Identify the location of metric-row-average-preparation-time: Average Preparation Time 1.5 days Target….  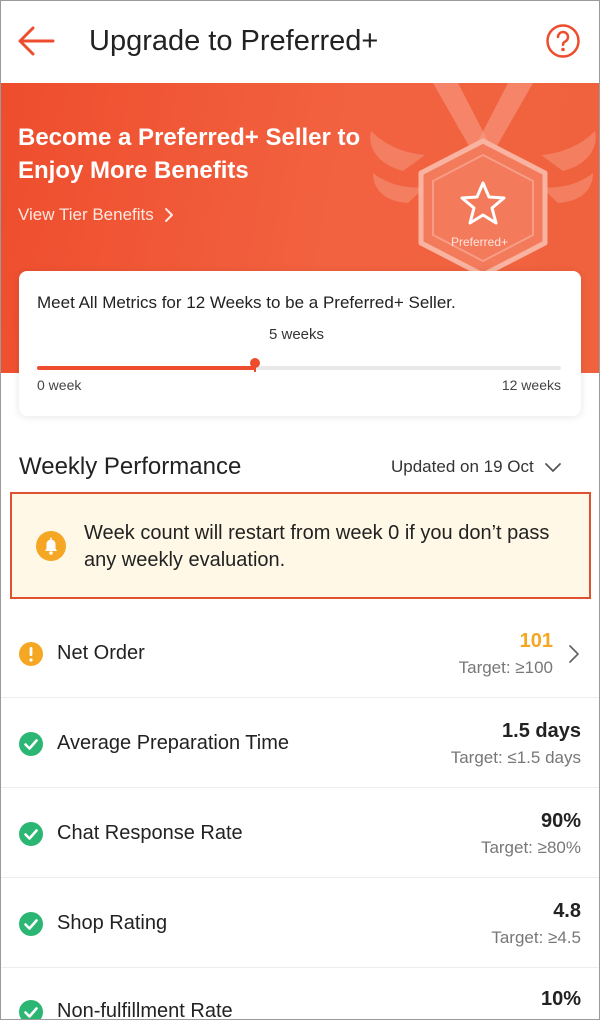
(300, 743).